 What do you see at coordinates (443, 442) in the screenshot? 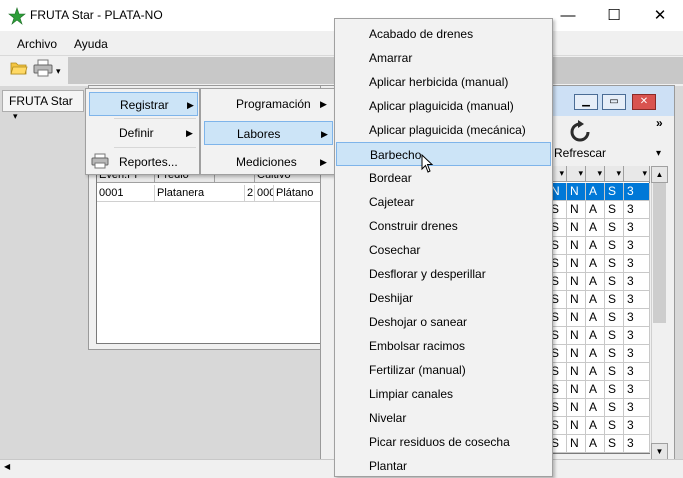
I see `menu-item-labor: Picar residuos de cosecha` at bounding box center [443, 442].